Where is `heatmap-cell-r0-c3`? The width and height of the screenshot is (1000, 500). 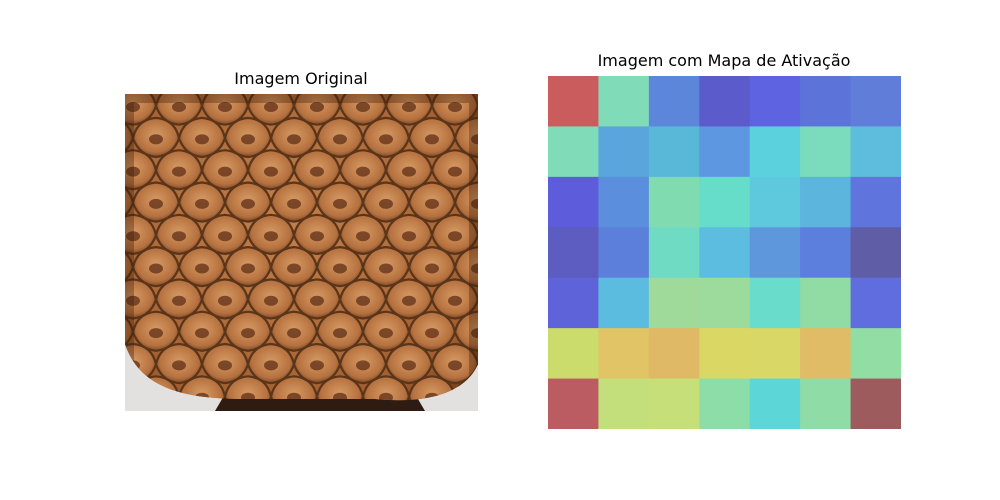
heatmap-cell-r0-c3 is located at coordinates (725, 102).